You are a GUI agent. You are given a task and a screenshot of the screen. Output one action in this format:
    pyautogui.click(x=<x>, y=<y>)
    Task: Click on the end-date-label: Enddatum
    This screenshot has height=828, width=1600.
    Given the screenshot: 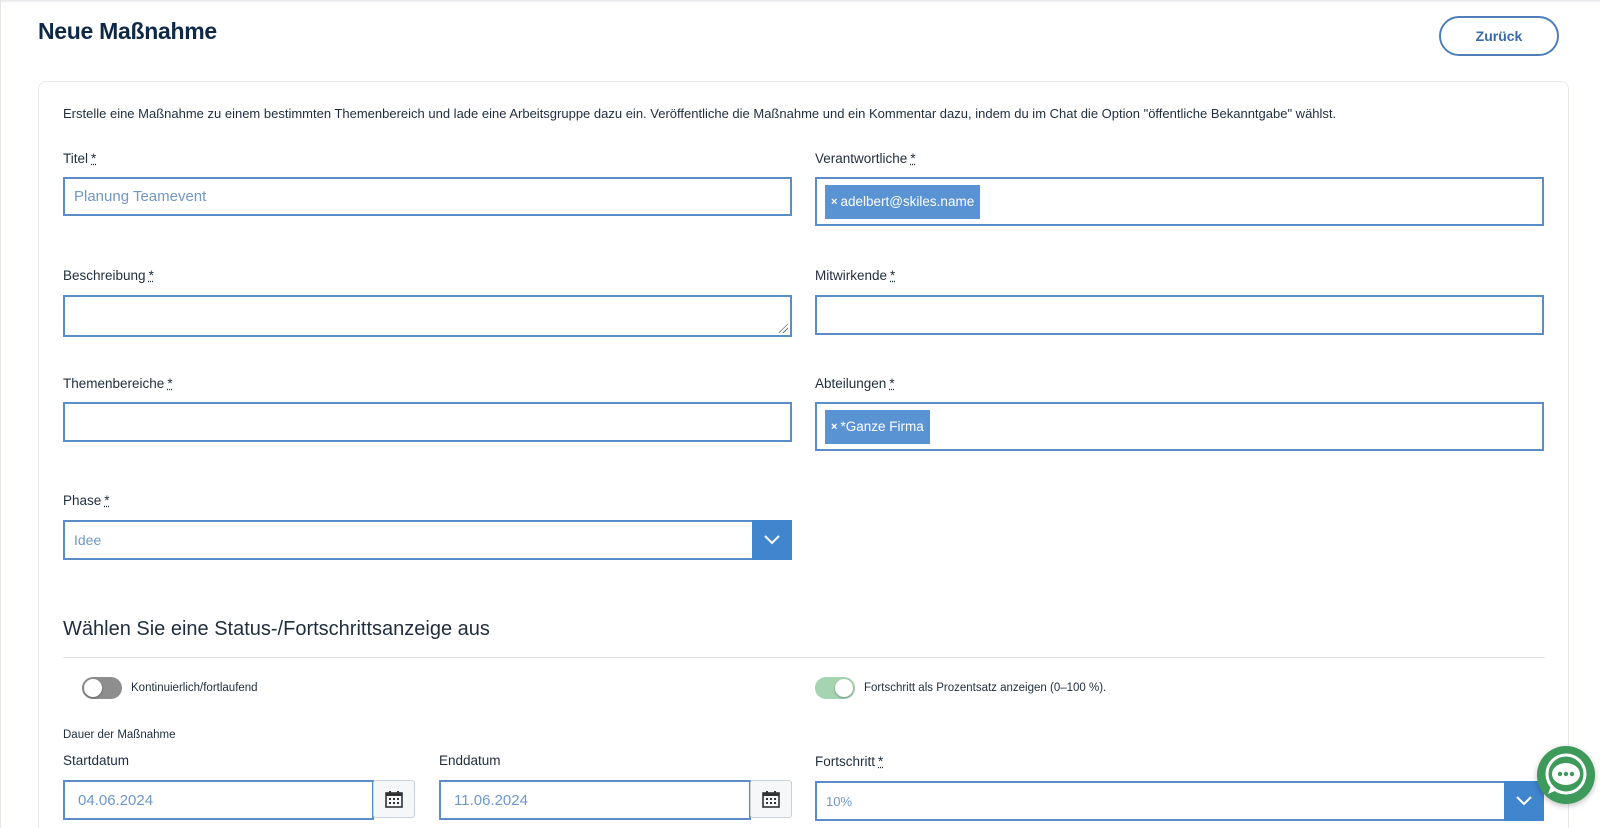 What is the action you would take?
    pyautogui.click(x=470, y=760)
    